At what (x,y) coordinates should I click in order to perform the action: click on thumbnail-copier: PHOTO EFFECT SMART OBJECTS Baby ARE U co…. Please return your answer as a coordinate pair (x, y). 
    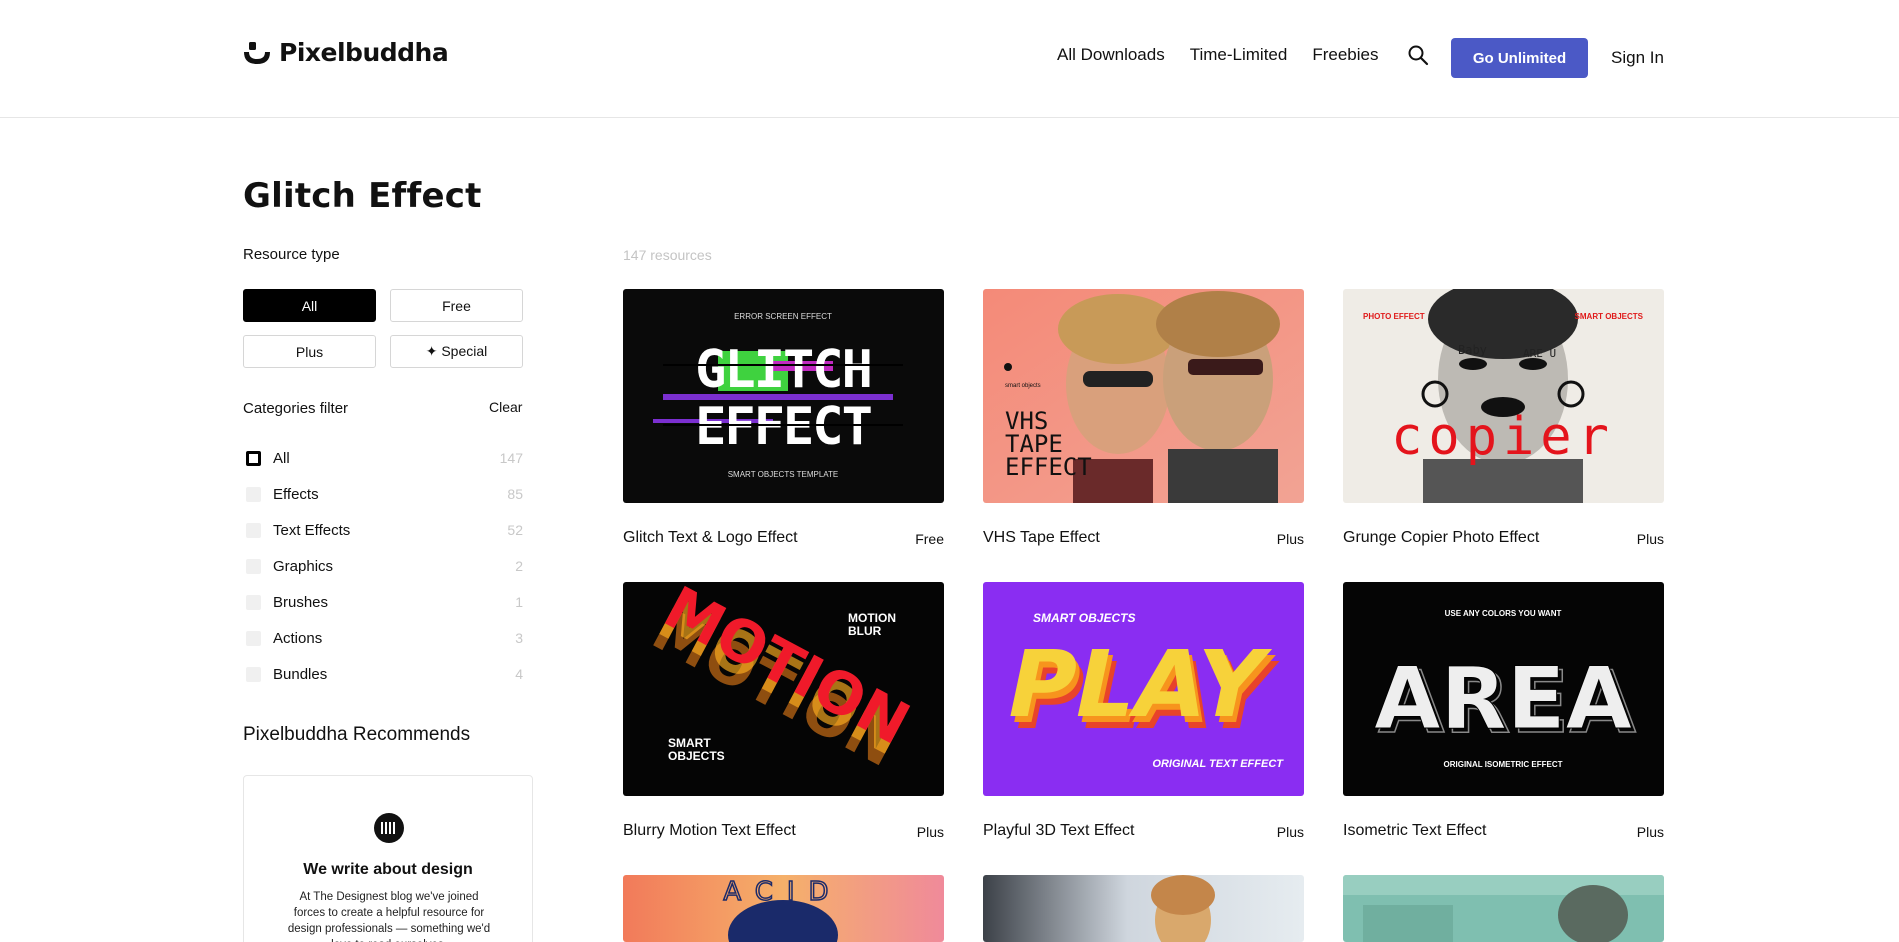
    Looking at the image, I should click on (1503, 396).